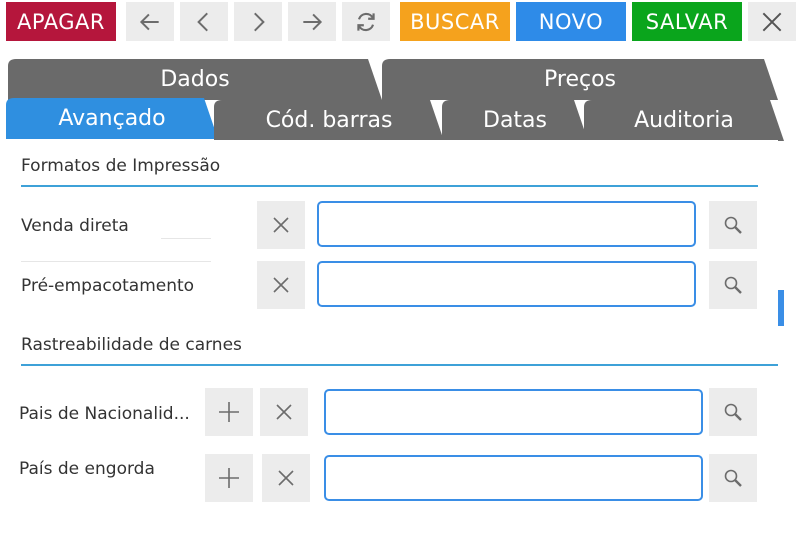 Image resolution: width=799 pixels, height=540 pixels. I want to click on tab-precos: Preços, so click(580, 79).